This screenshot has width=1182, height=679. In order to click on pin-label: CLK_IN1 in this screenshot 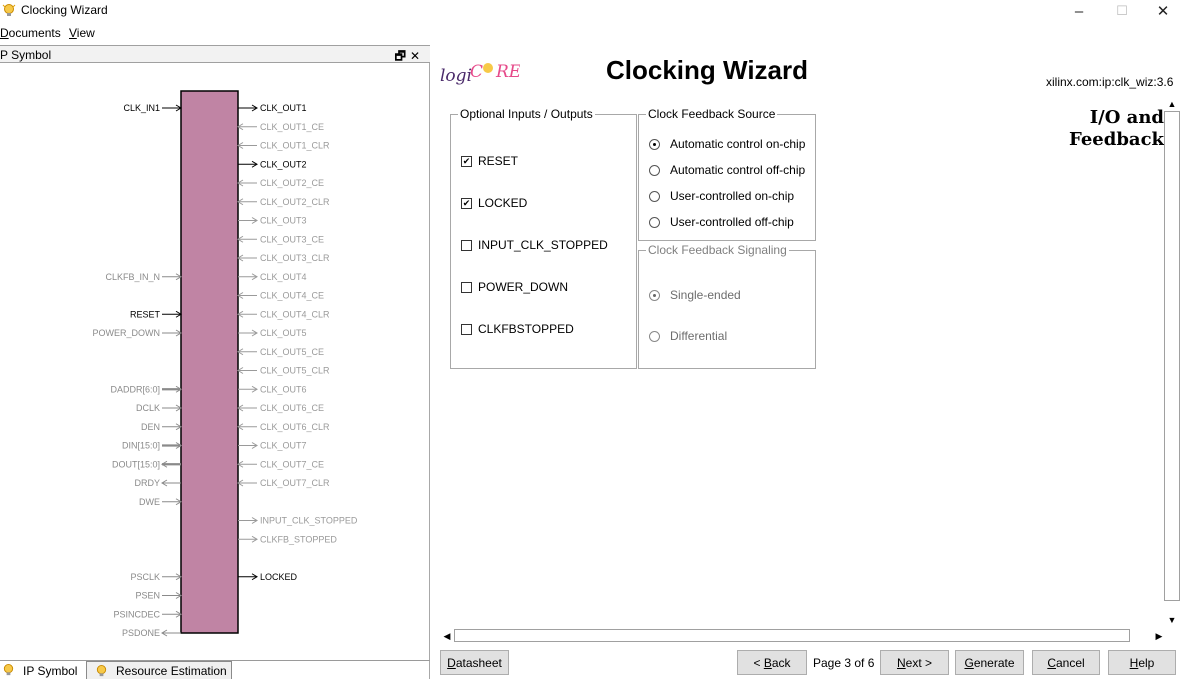, I will do `click(141, 108)`.